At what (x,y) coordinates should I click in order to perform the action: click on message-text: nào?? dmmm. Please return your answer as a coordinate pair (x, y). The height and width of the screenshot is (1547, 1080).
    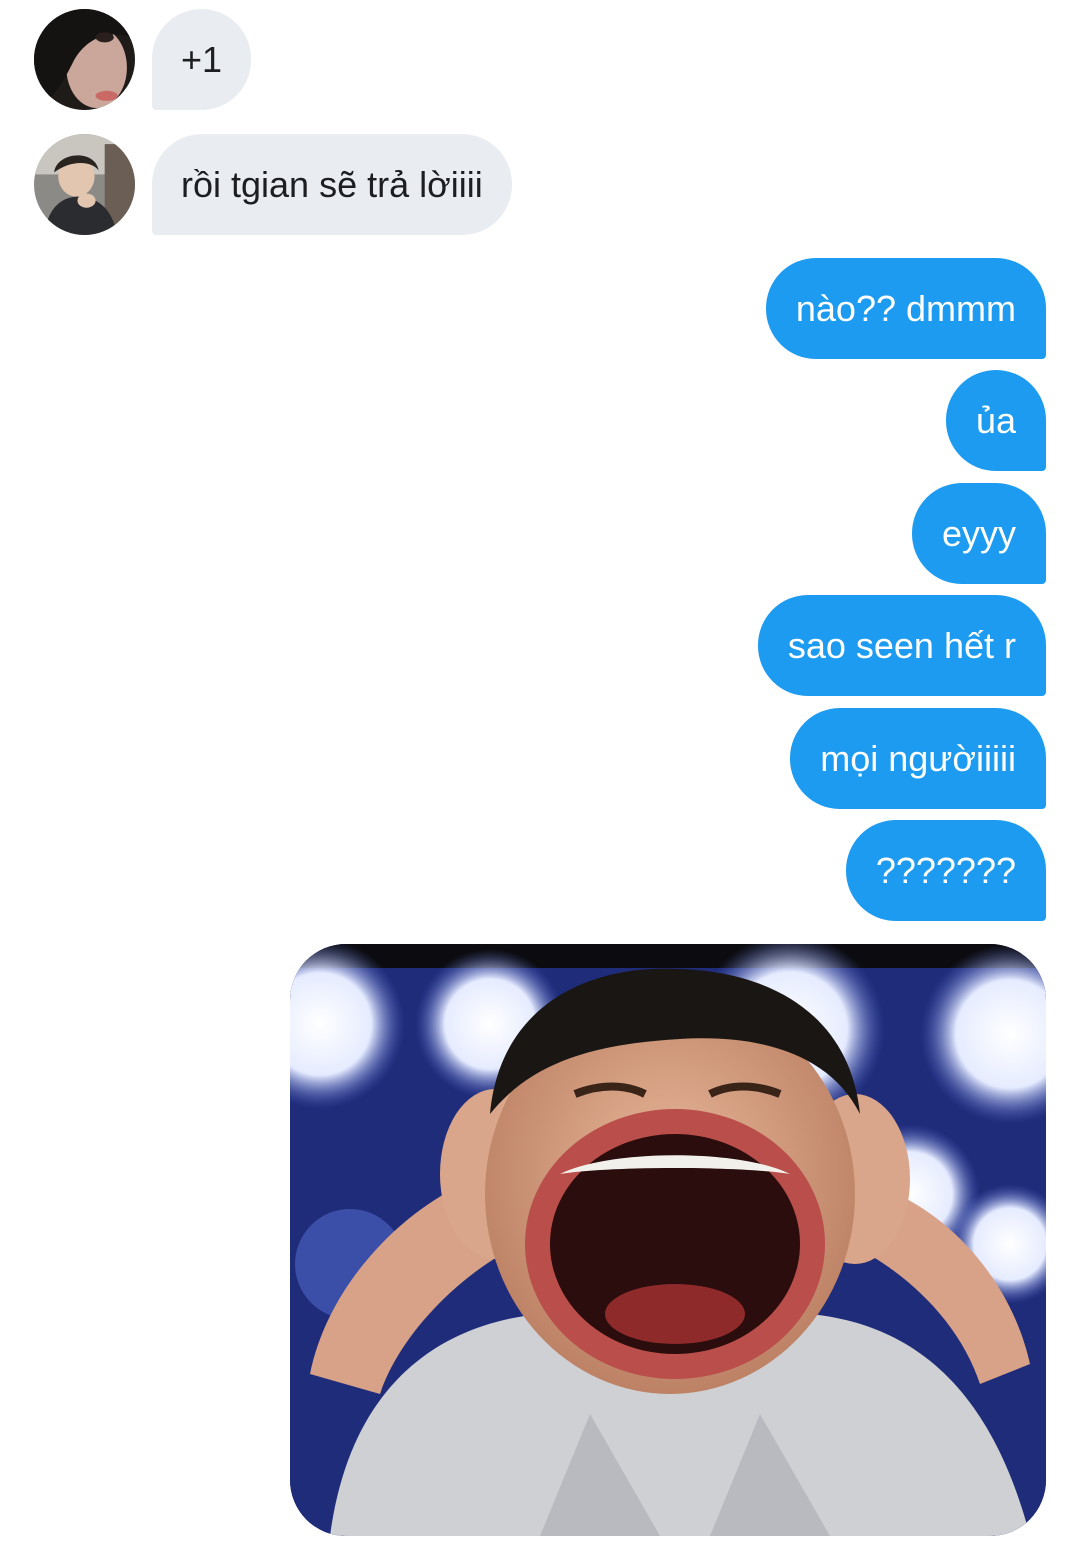
    Looking at the image, I should click on (905, 308).